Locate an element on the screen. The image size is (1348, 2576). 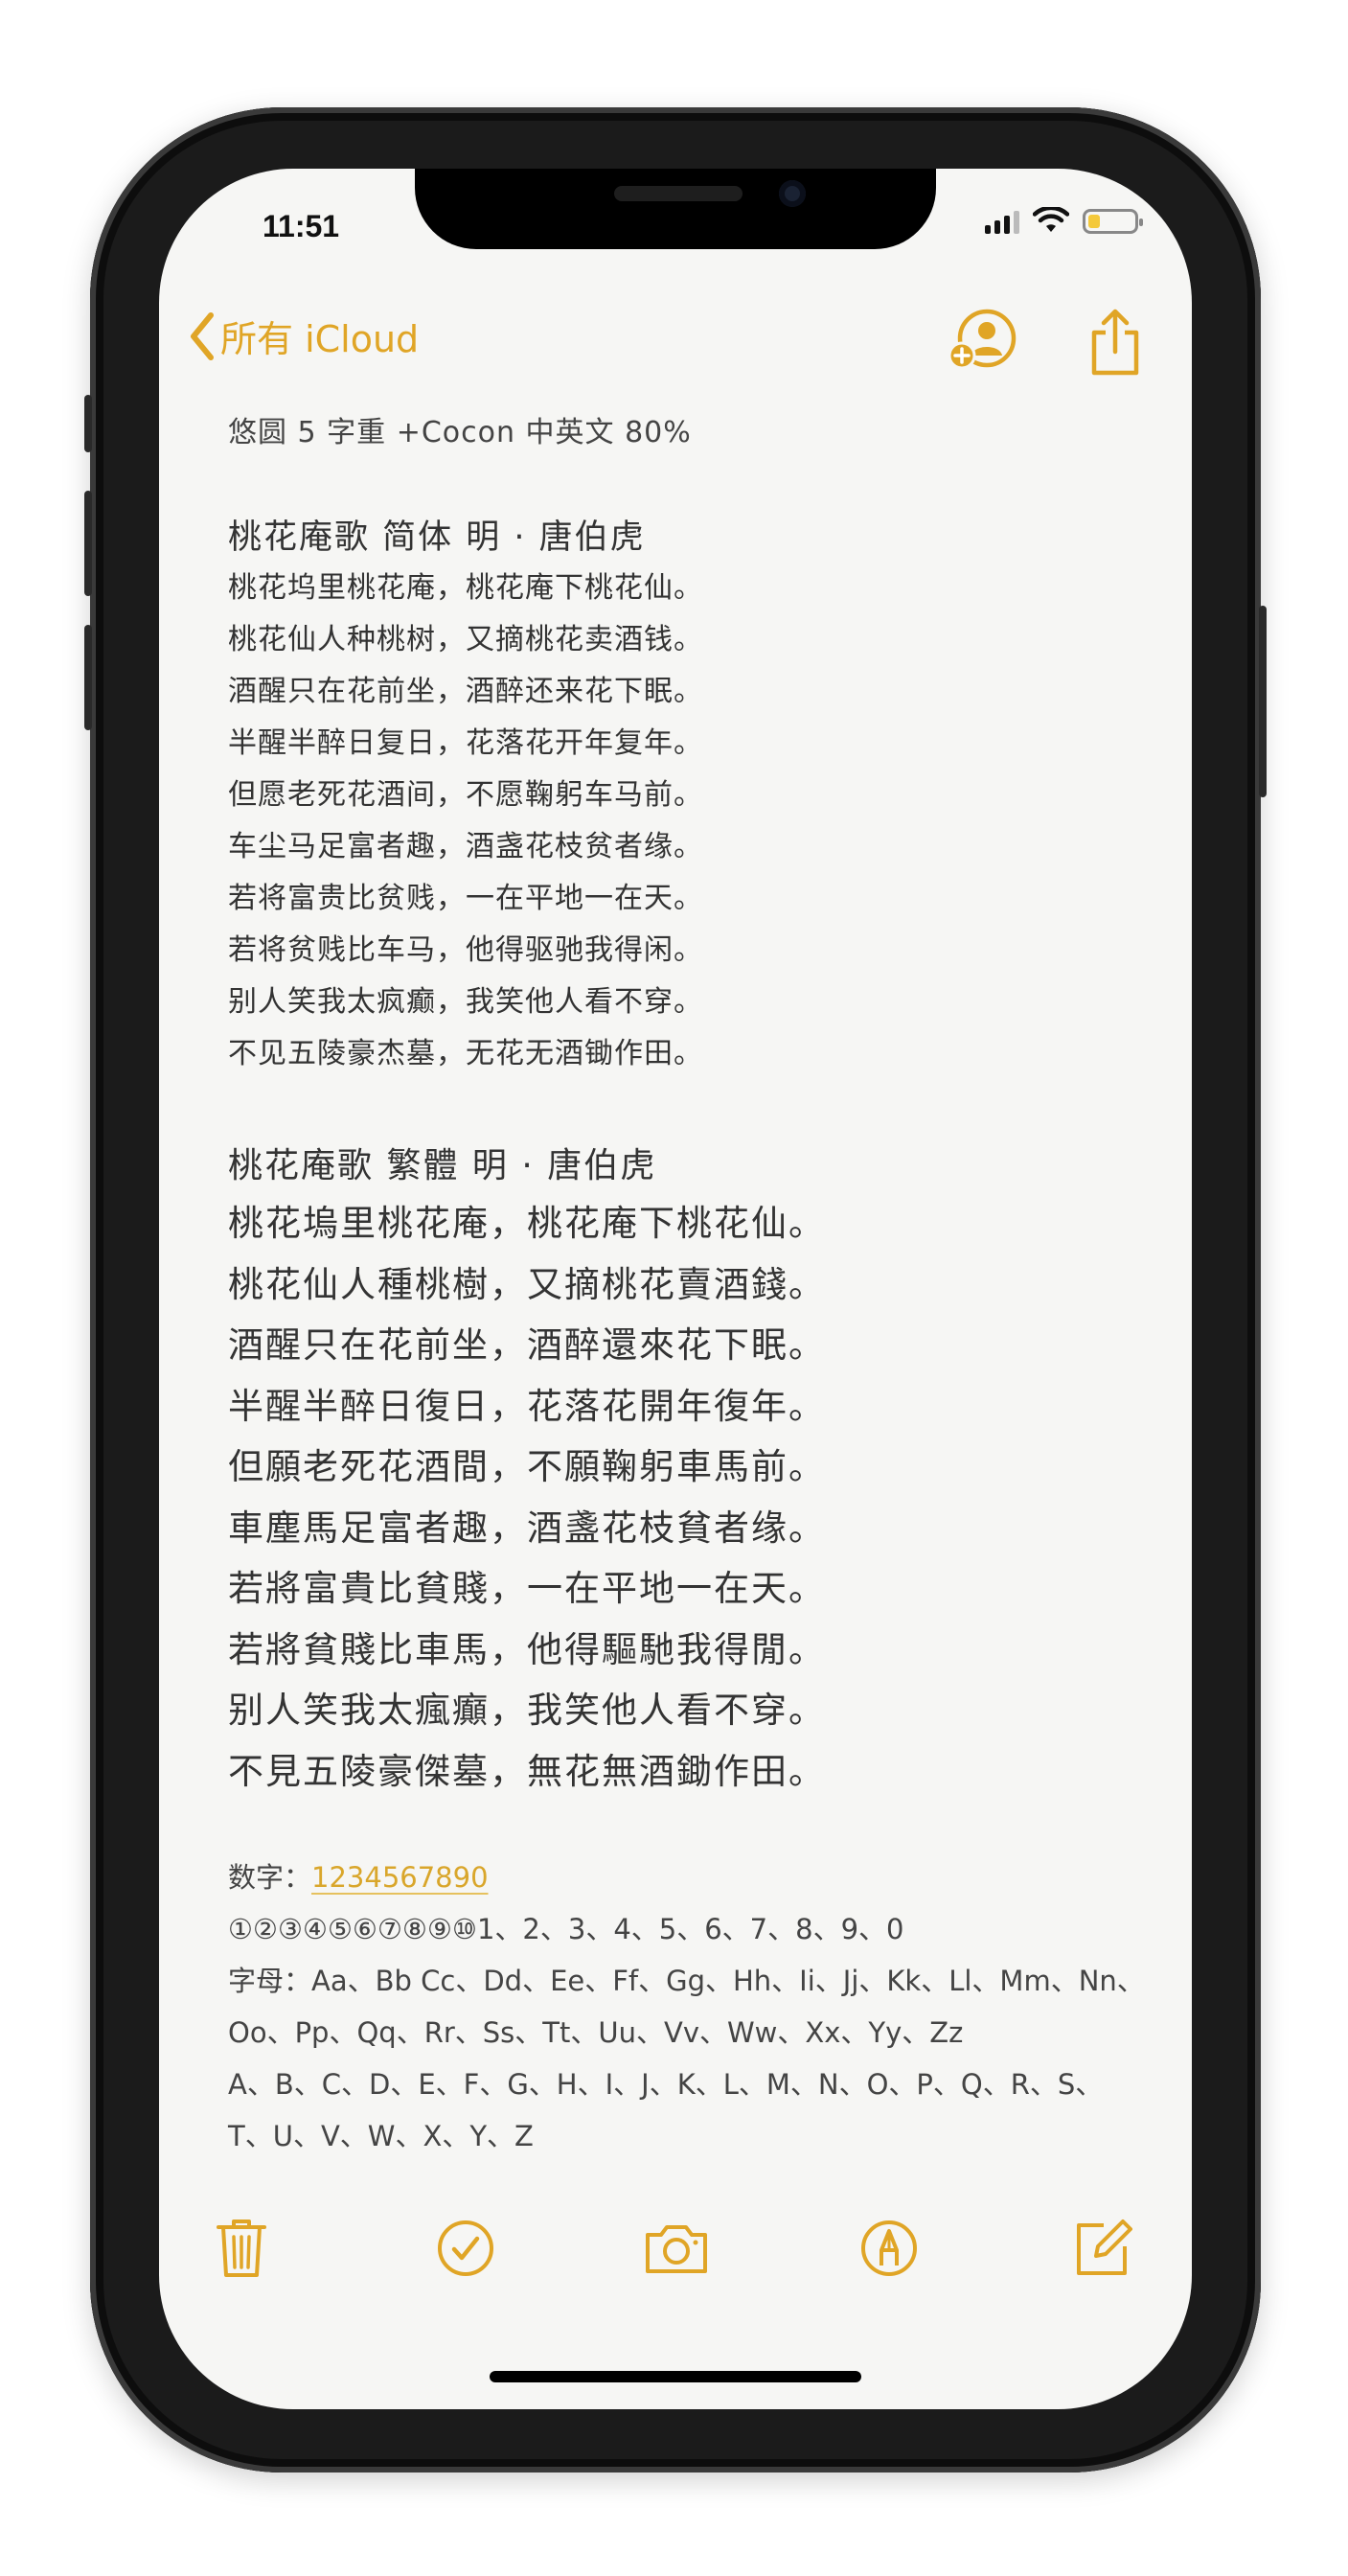
trash-icon is located at coordinates (242, 2248).